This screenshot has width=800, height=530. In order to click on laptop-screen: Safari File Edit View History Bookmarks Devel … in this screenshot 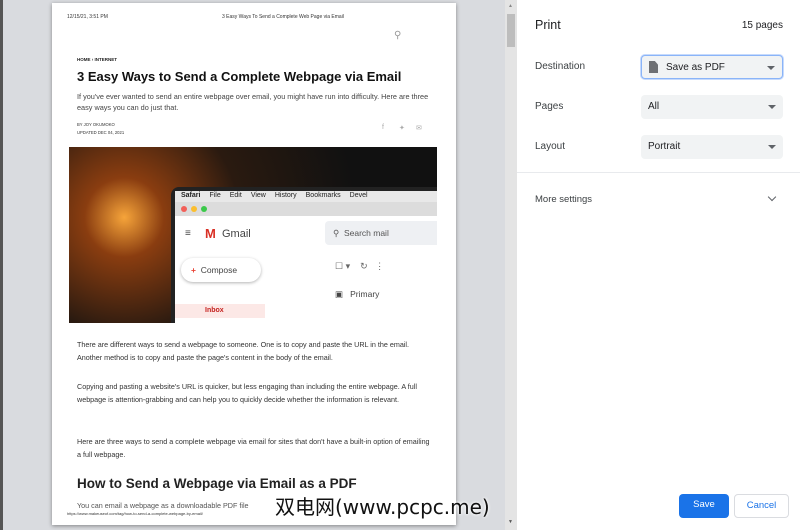, I will do `click(304, 255)`.